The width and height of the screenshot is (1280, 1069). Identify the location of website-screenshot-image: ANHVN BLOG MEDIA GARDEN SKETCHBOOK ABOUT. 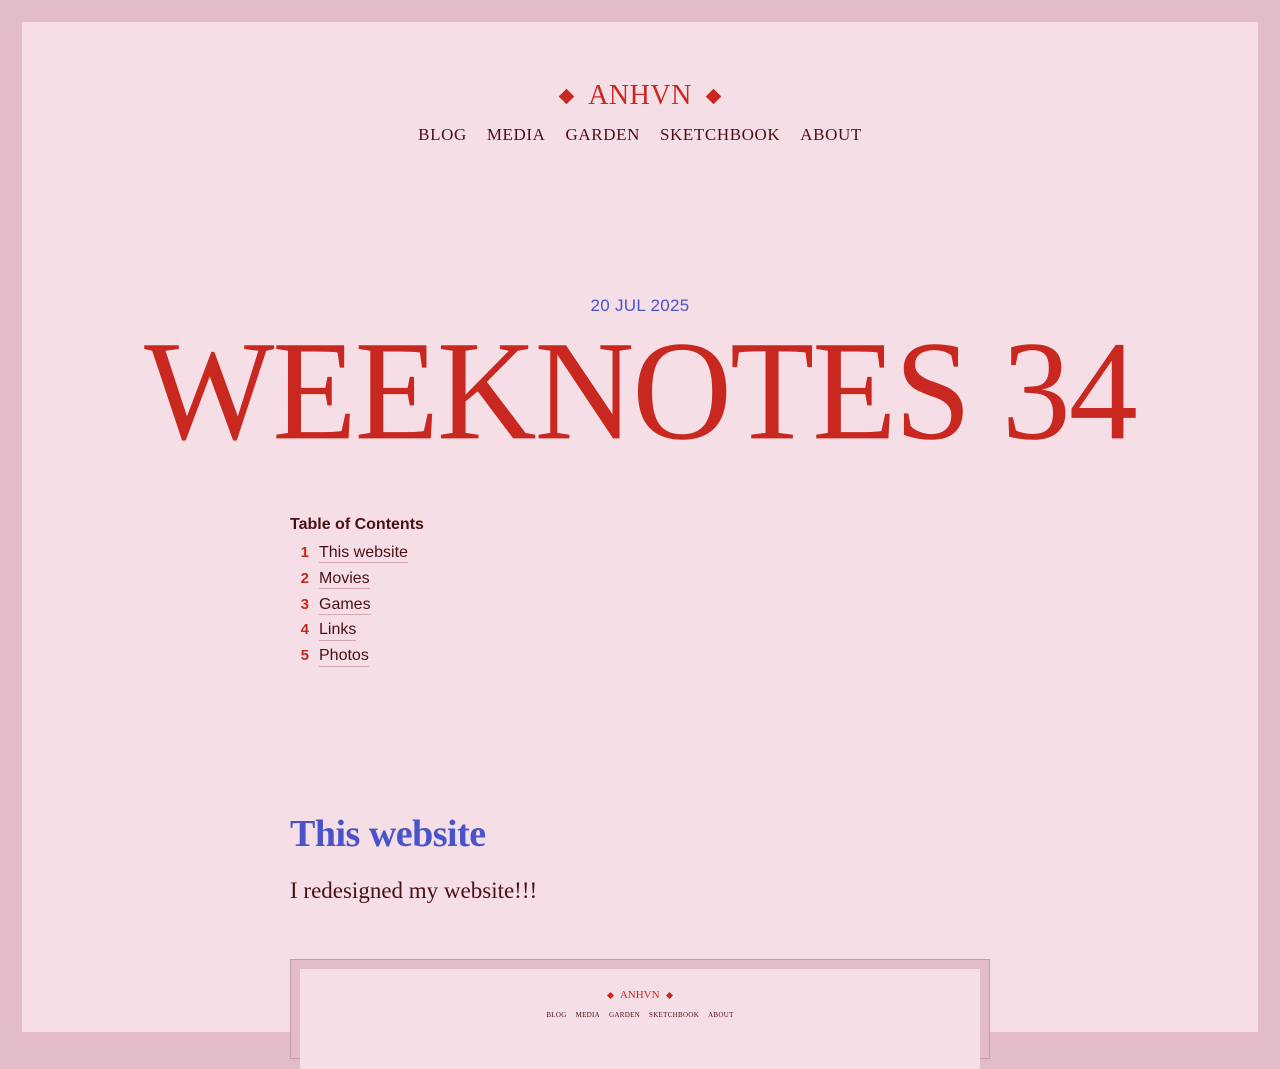
(640, 1014).